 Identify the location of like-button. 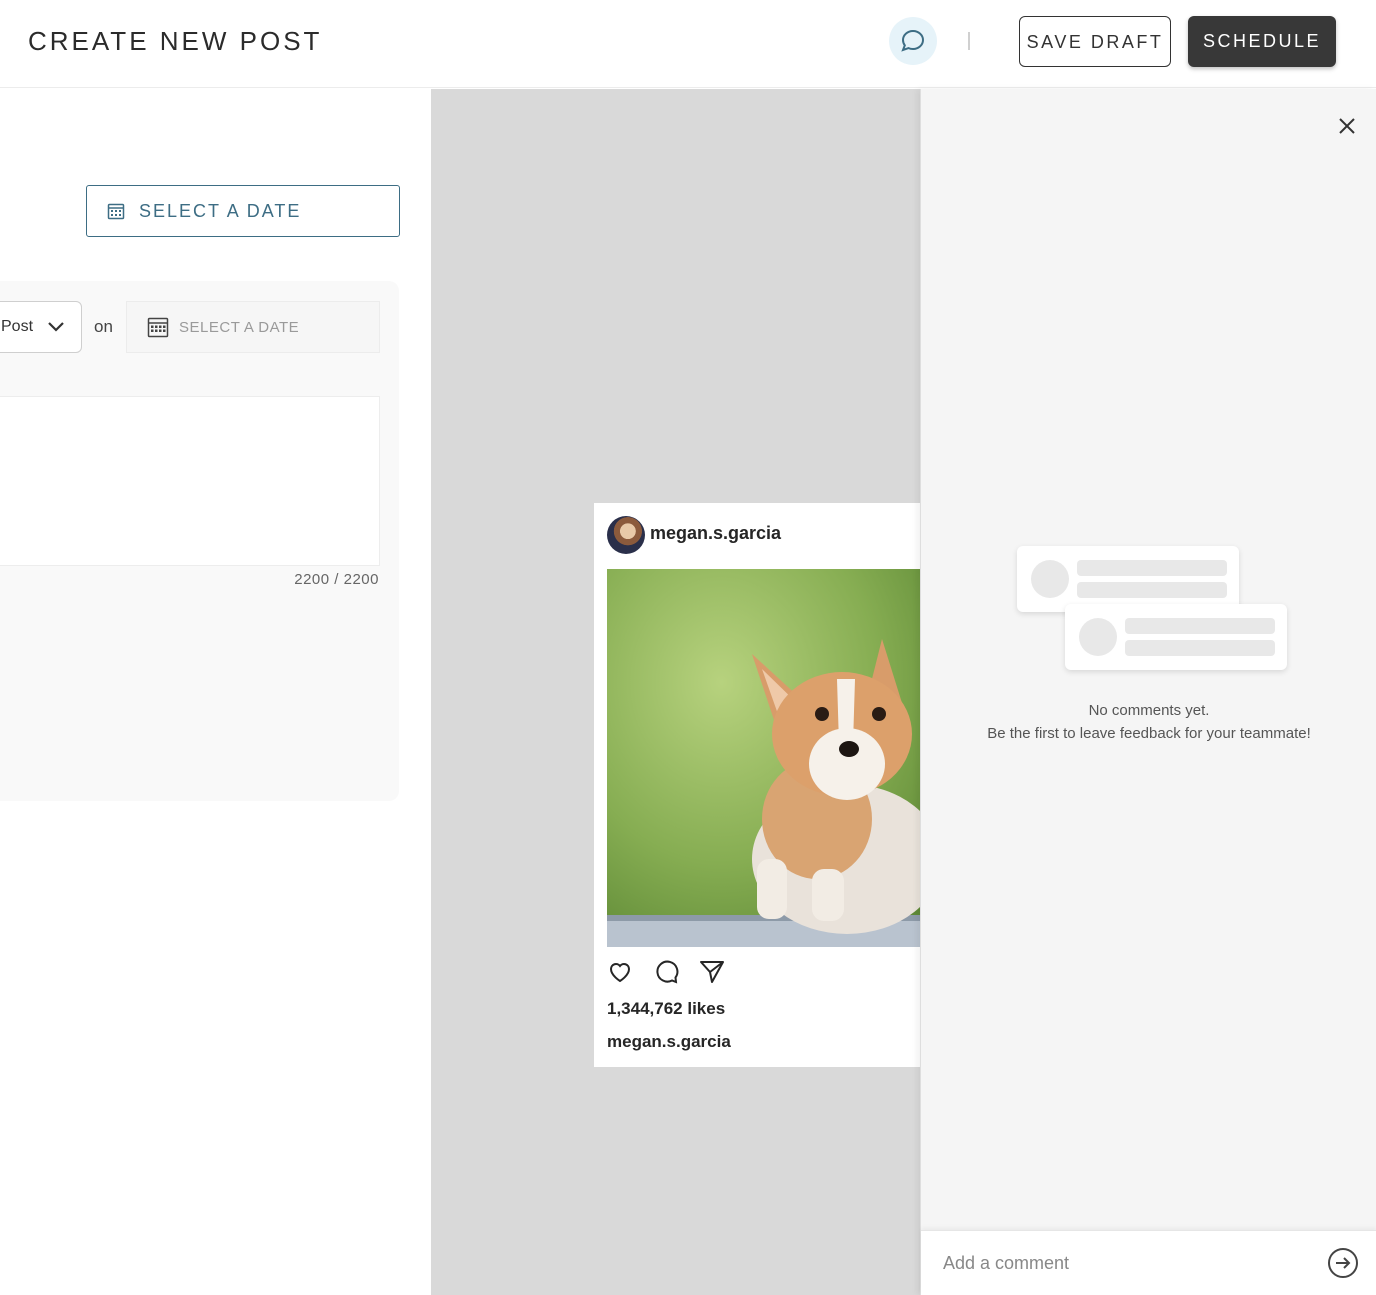
(620, 972).